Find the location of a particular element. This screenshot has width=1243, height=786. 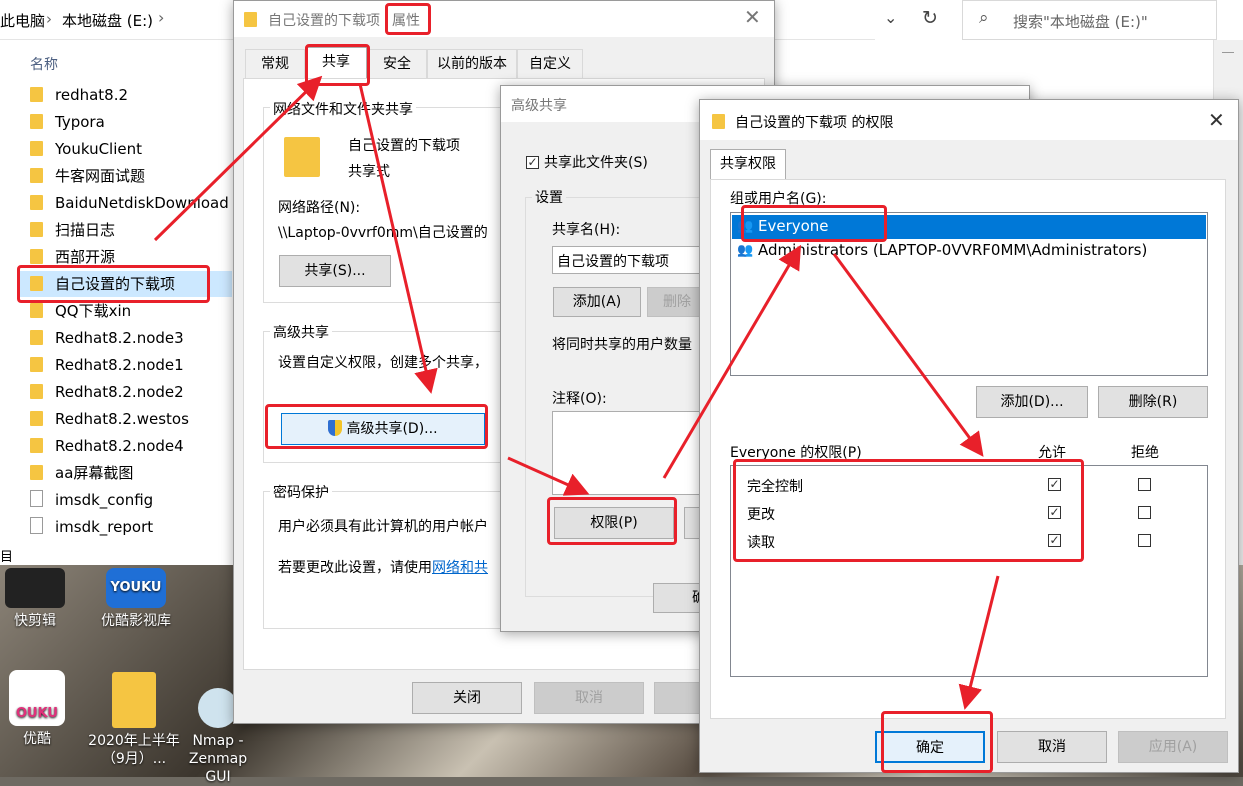

arrow-list-to-ok is located at coordinates (979, 642).